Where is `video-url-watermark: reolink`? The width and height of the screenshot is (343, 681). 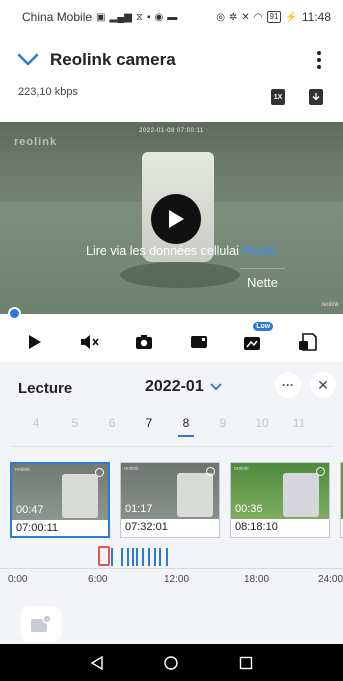
video-url-watermark: reolink is located at coordinates (330, 305).